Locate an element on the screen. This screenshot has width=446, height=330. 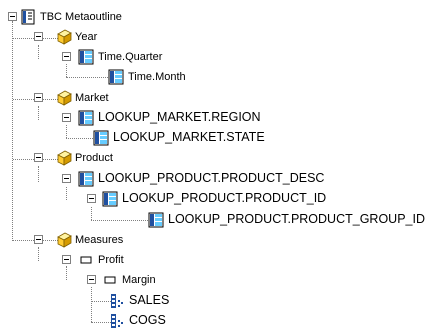
tree-node-label: TBC Metaoutline is located at coordinates (81, 17).